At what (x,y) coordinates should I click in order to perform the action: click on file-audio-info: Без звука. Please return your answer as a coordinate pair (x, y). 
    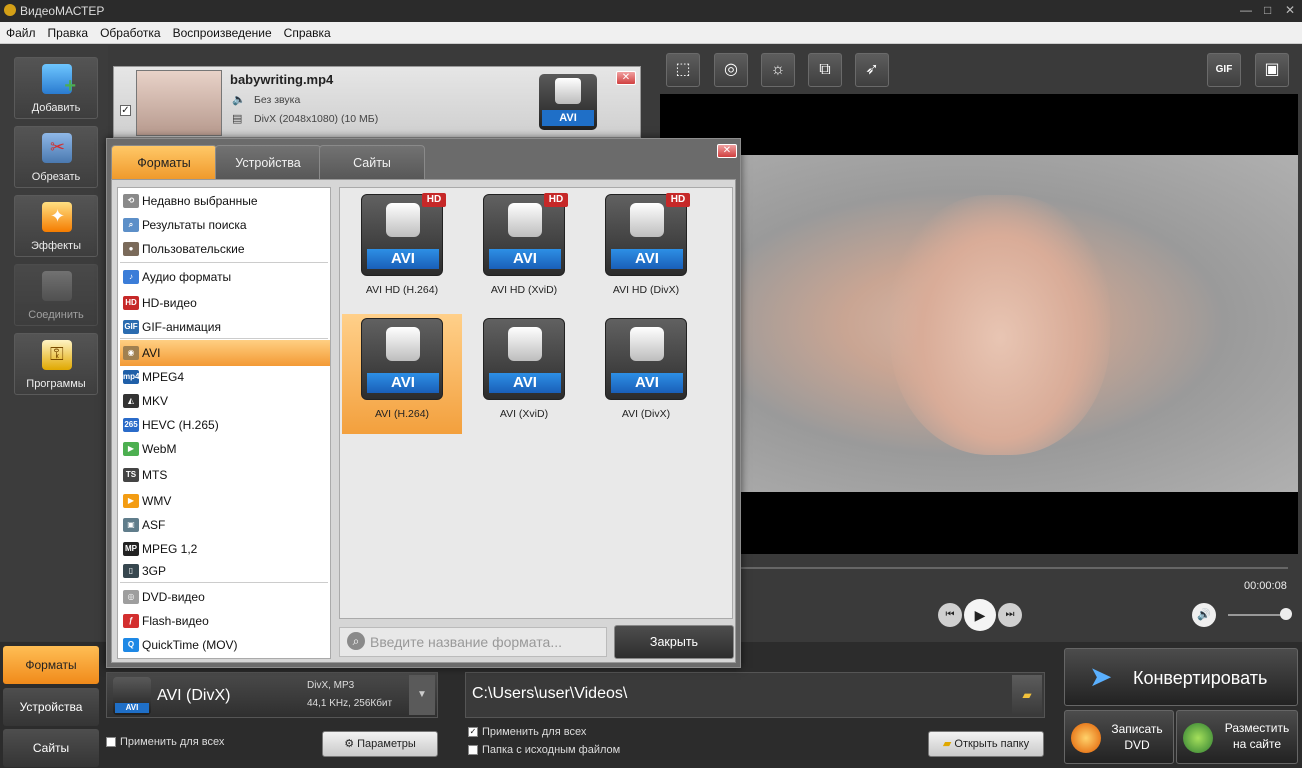
    Looking at the image, I should click on (277, 100).